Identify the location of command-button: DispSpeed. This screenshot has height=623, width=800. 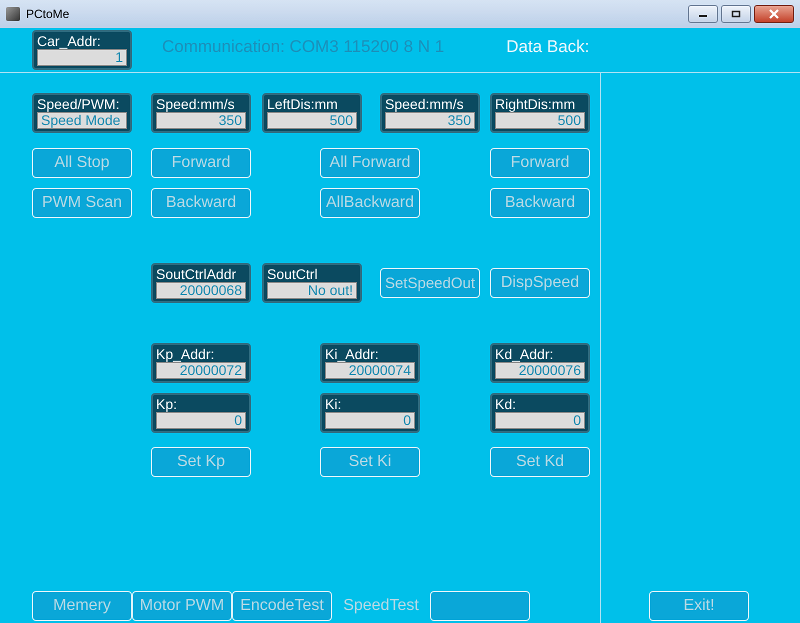
(540, 283).